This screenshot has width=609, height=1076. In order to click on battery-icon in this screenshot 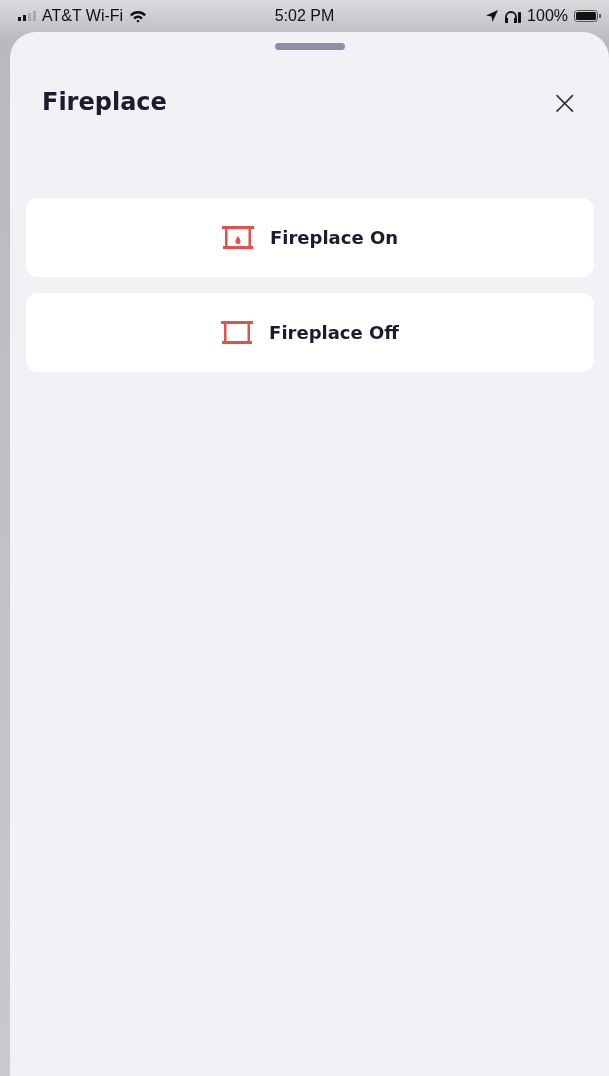, I will do `click(587, 16)`.